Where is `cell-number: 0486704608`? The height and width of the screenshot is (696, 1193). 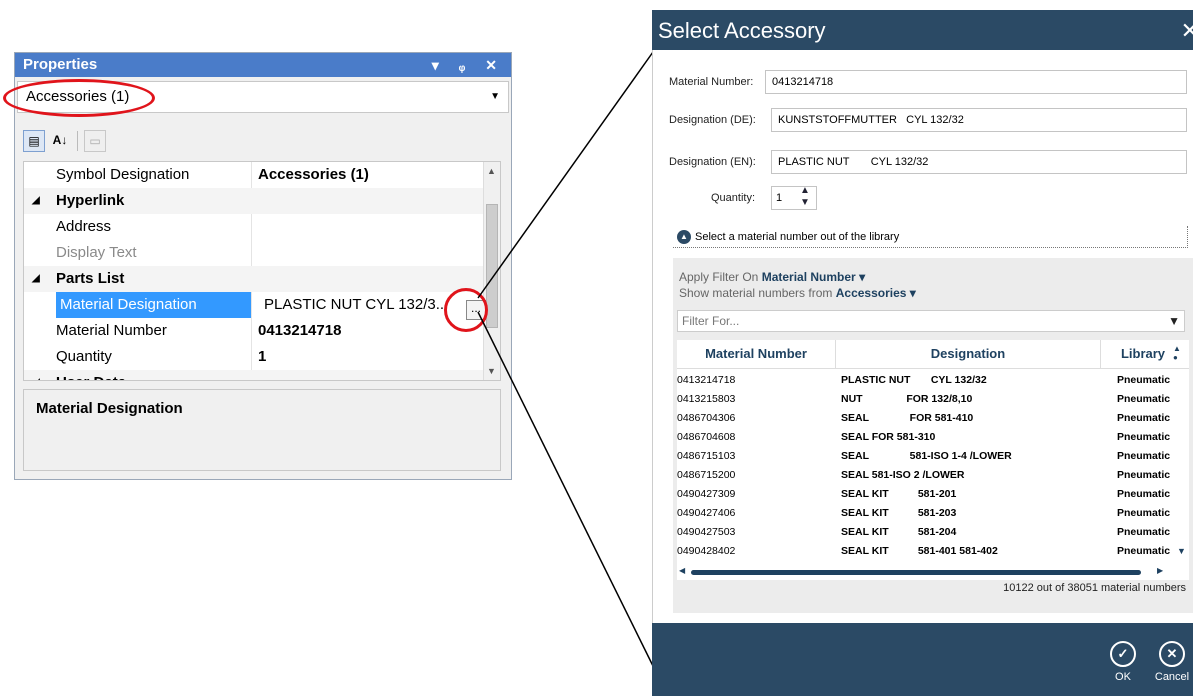
cell-number: 0486704608 is located at coordinates (706, 437).